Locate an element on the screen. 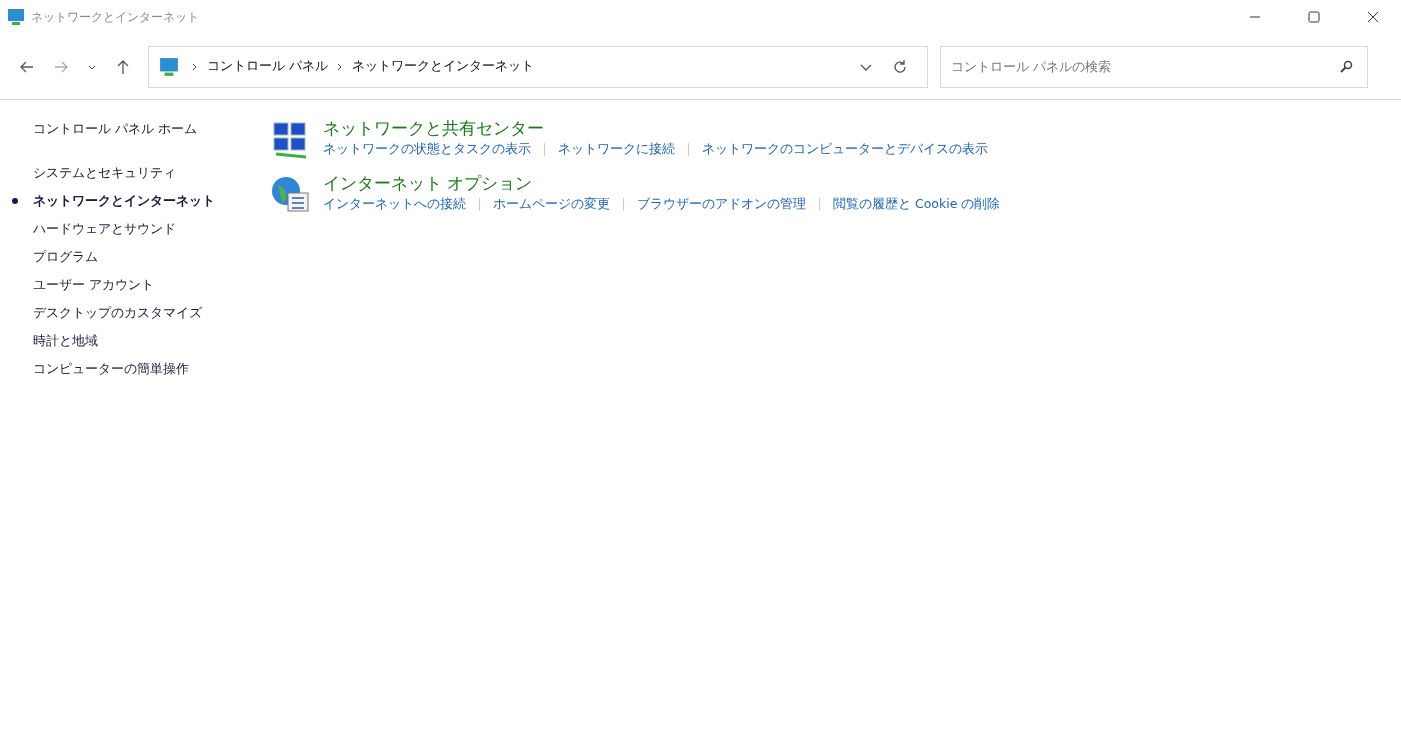  category-title-link: インターネット オプション is located at coordinates (662, 183).